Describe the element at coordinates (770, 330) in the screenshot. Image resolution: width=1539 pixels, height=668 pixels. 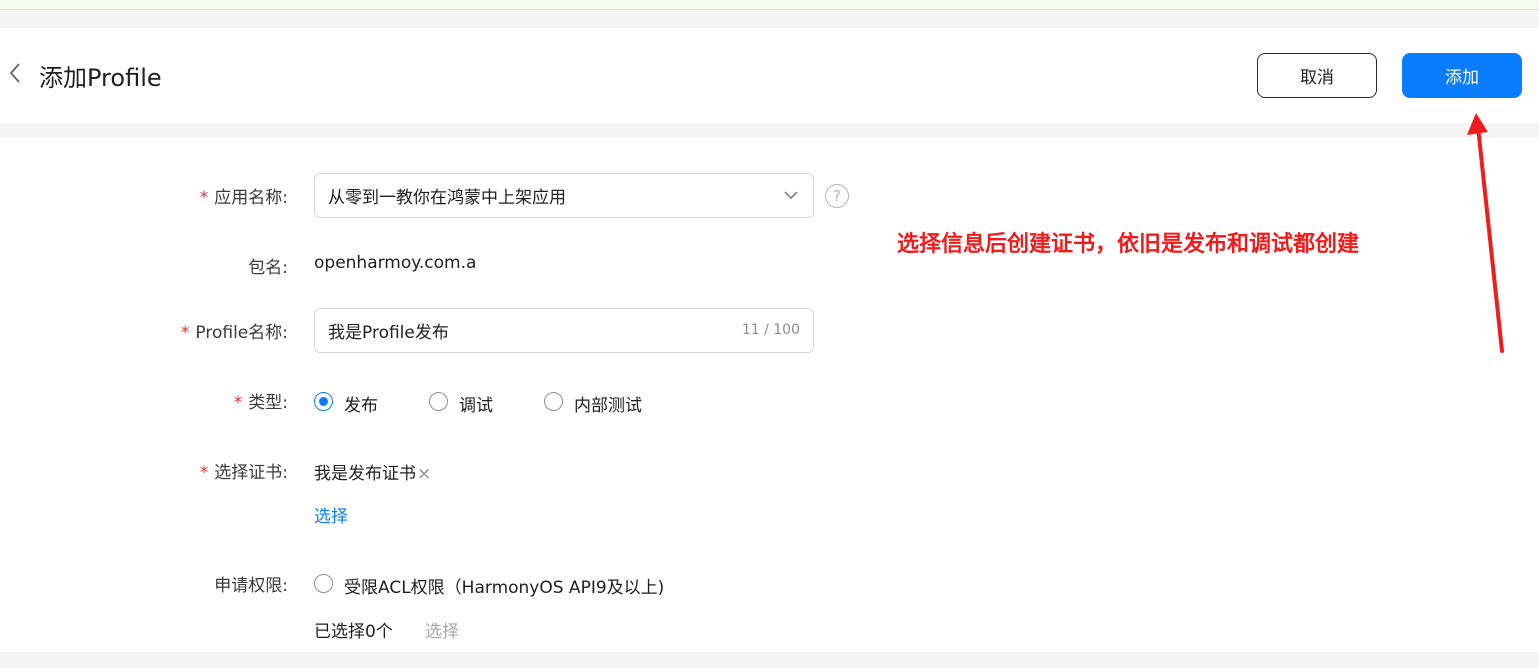
I see `char-counter: 11 / 100` at that location.